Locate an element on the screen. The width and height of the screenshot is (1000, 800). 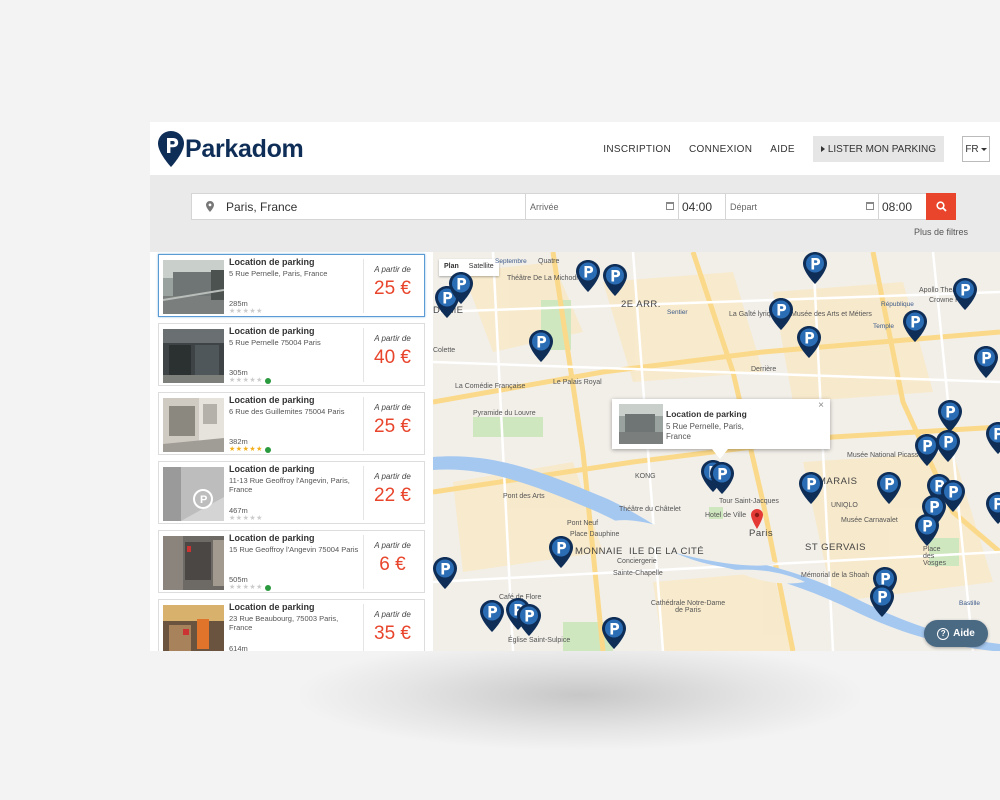
search-button is located at coordinates (941, 206).